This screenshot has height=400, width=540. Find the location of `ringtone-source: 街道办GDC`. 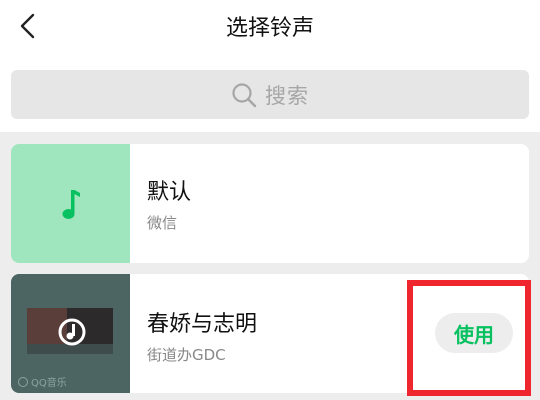

ringtone-source: 街道办GDC is located at coordinates (186, 355).